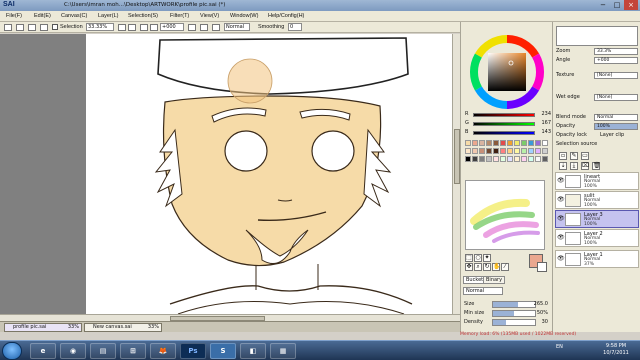 The width and height of the screenshot is (640, 360). I want to click on taskbar-skype-icon: S, so click(223, 351).